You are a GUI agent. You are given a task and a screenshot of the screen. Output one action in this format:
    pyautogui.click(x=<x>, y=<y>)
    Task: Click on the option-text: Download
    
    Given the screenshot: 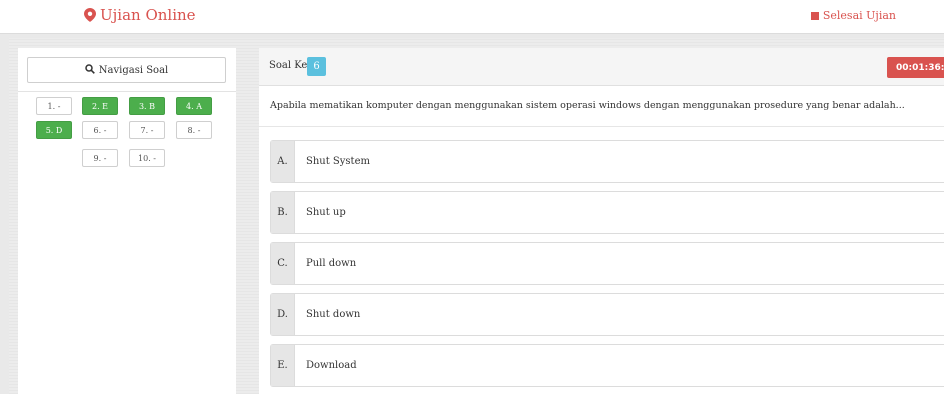 What is the action you would take?
    pyautogui.click(x=331, y=365)
    